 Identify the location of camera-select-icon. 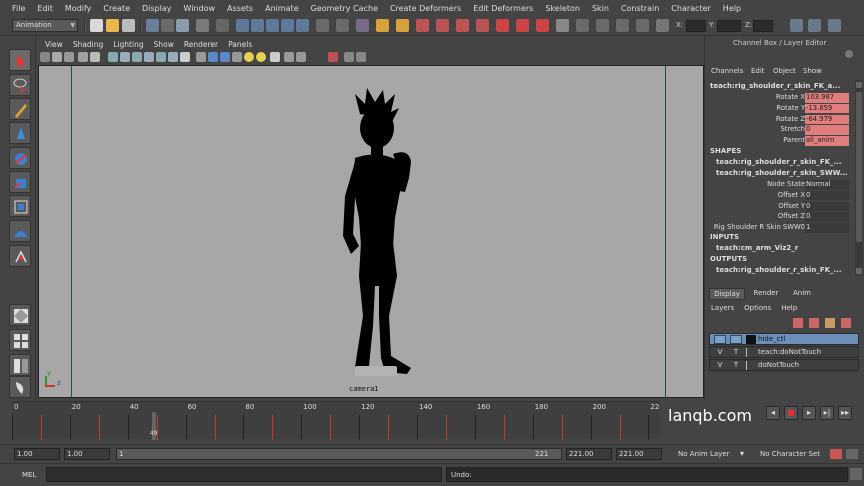
(45, 57).